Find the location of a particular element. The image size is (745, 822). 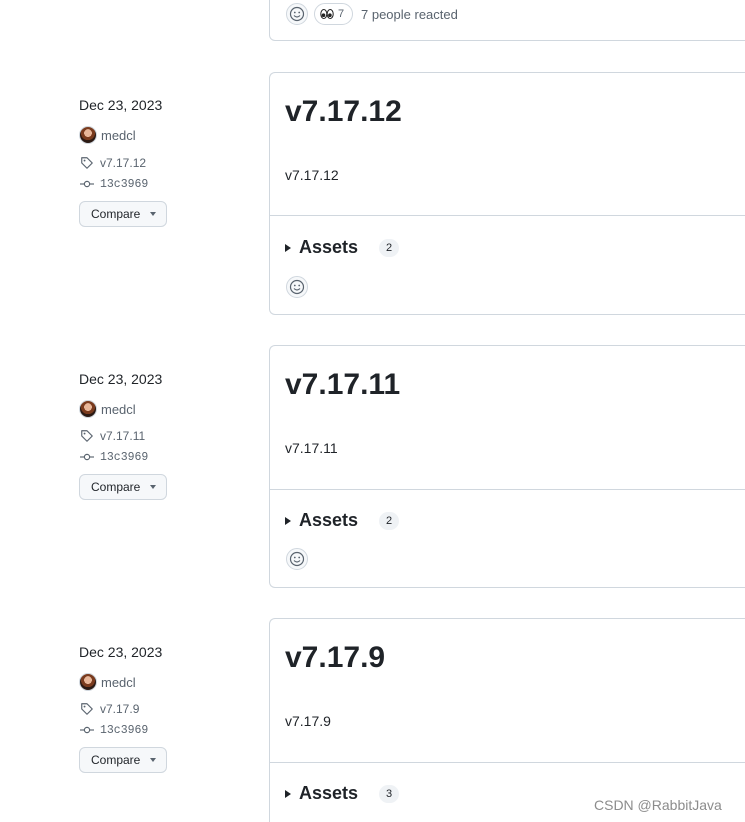

release-tag-link: v7.17.9 is located at coordinates (109, 709).